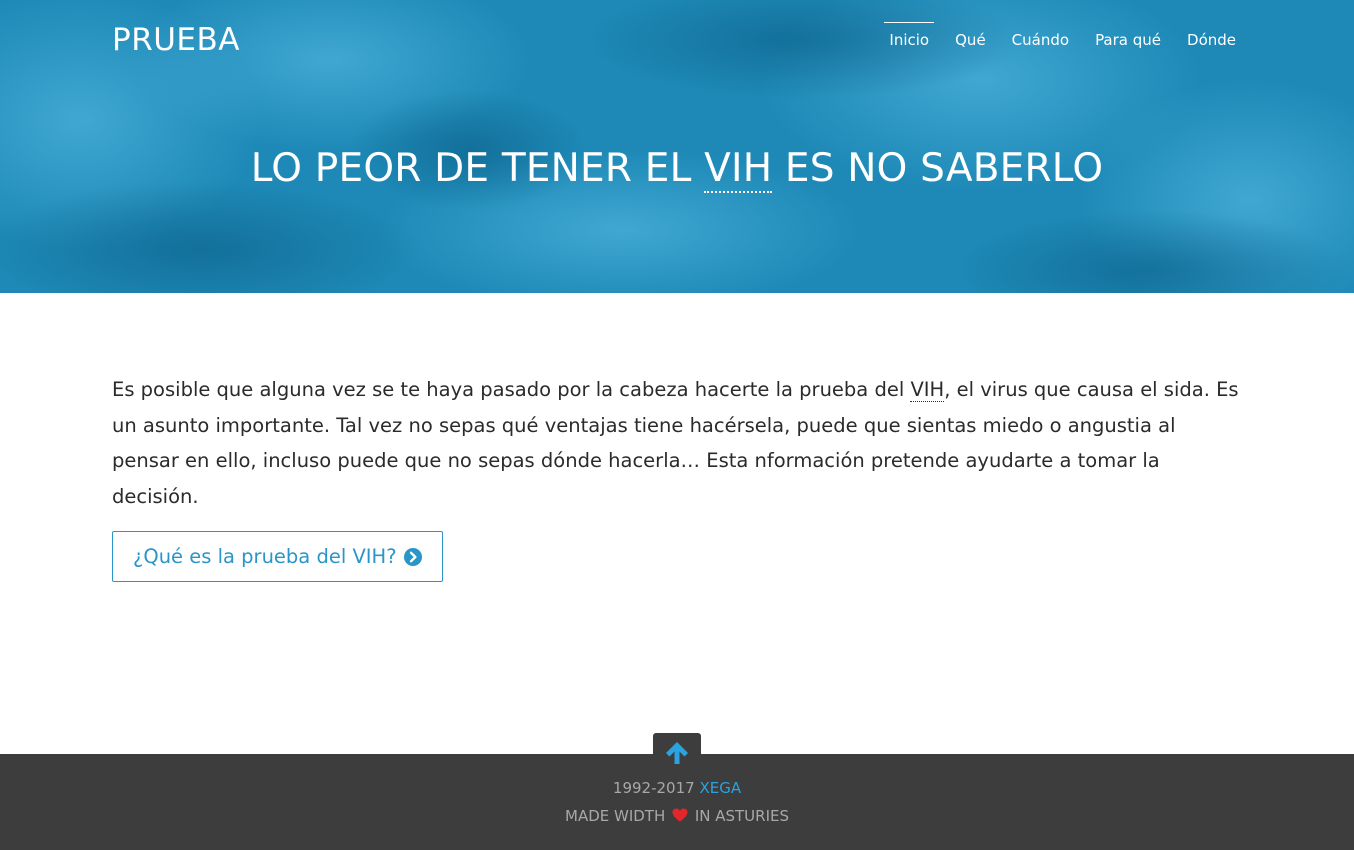 The height and width of the screenshot is (850, 1354). What do you see at coordinates (938, 168) in the screenshot?
I see `hero-title-end: ES NO SABERLO` at bounding box center [938, 168].